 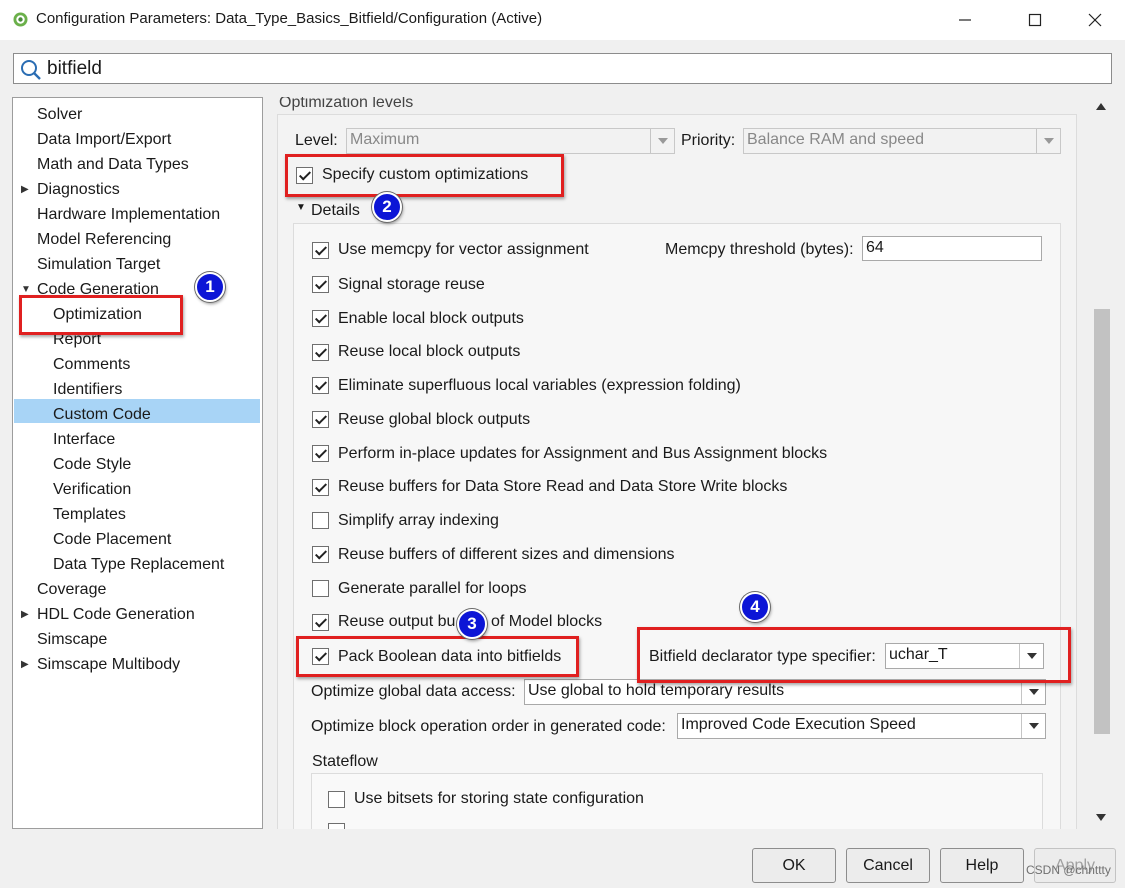 I want to click on scroll-thumb, so click(x=1102, y=521).